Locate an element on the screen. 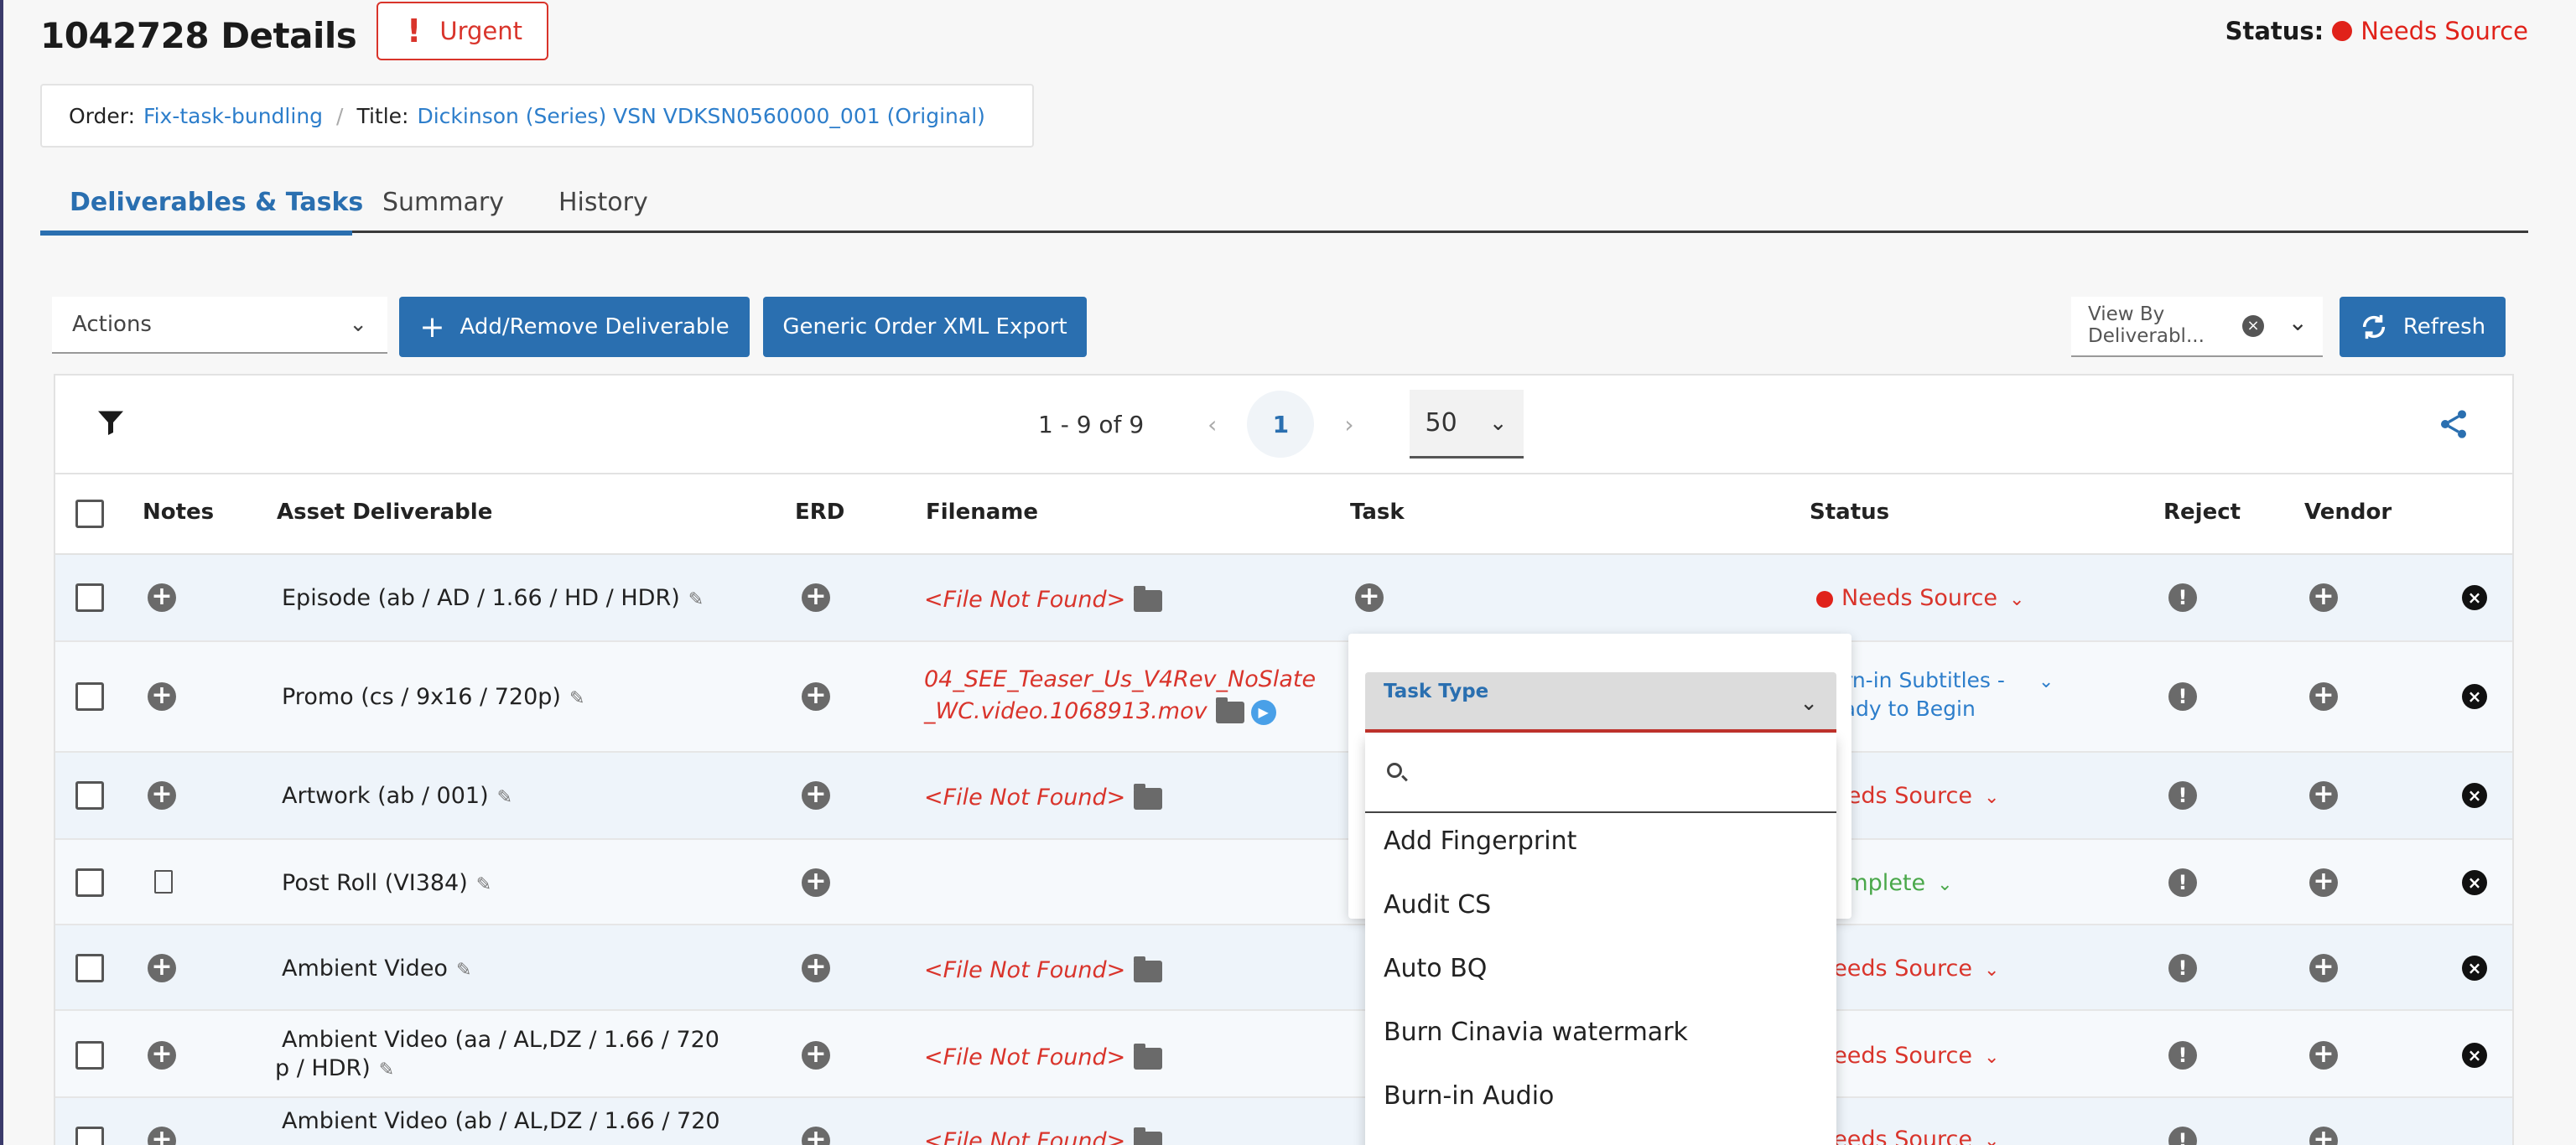 This screenshot has height=1145, width=2576. filter-icon is located at coordinates (111, 422).